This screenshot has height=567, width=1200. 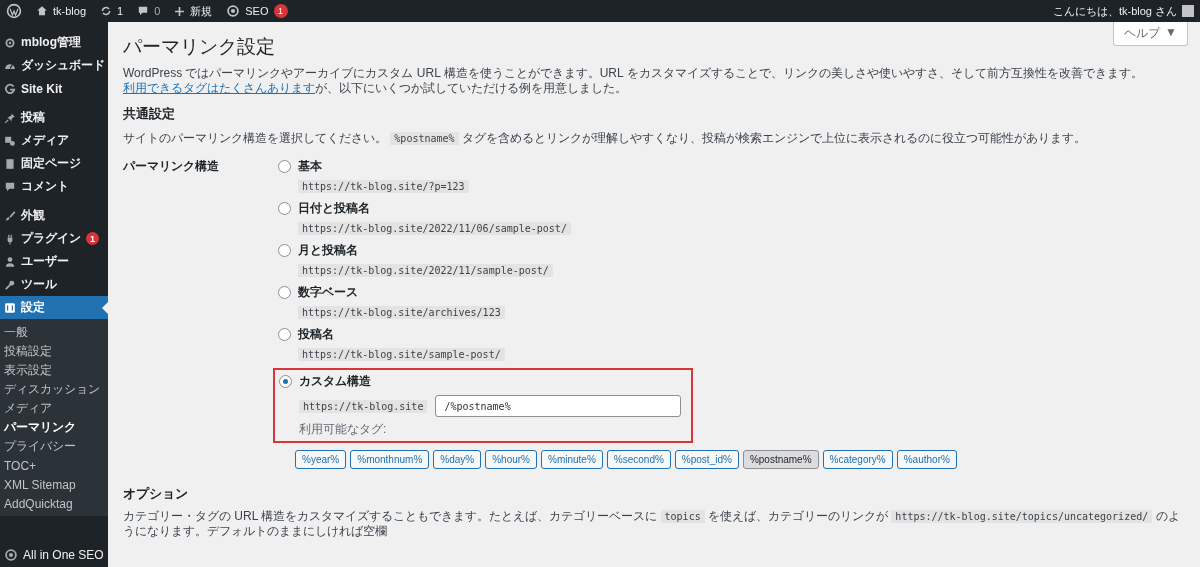 What do you see at coordinates (54, 351) in the screenshot?
I see `submenu-item: 投稿設定` at bounding box center [54, 351].